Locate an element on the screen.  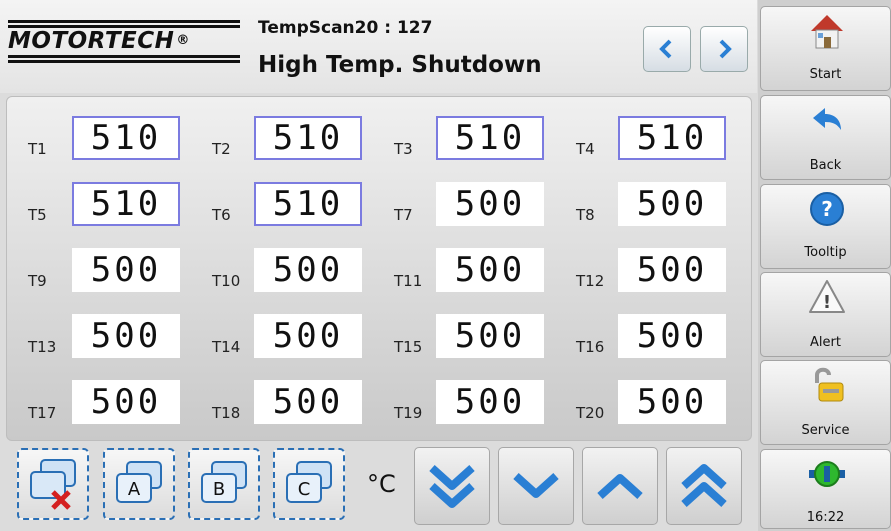
double-chevron-down-icon is located at coordinates (452, 486).